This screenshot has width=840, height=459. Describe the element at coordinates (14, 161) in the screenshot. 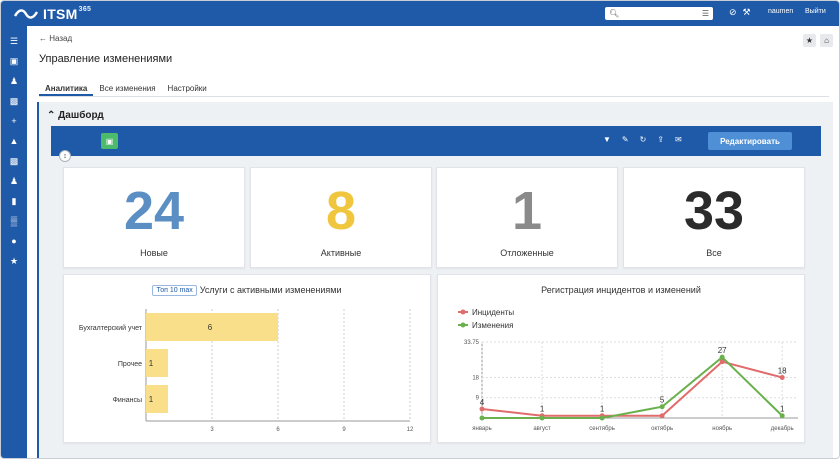

I see `team-icon: ▩` at that location.